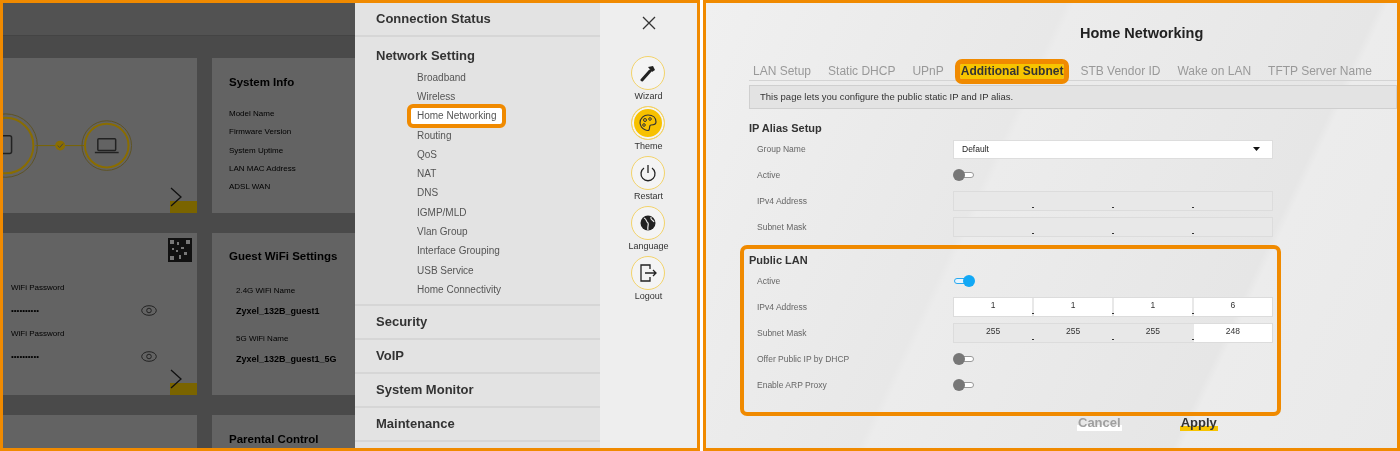 This screenshot has width=1400, height=451. Describe the element at coordinates (252, 114) in the screenshot. I see `info-label: Model Name` at that location.